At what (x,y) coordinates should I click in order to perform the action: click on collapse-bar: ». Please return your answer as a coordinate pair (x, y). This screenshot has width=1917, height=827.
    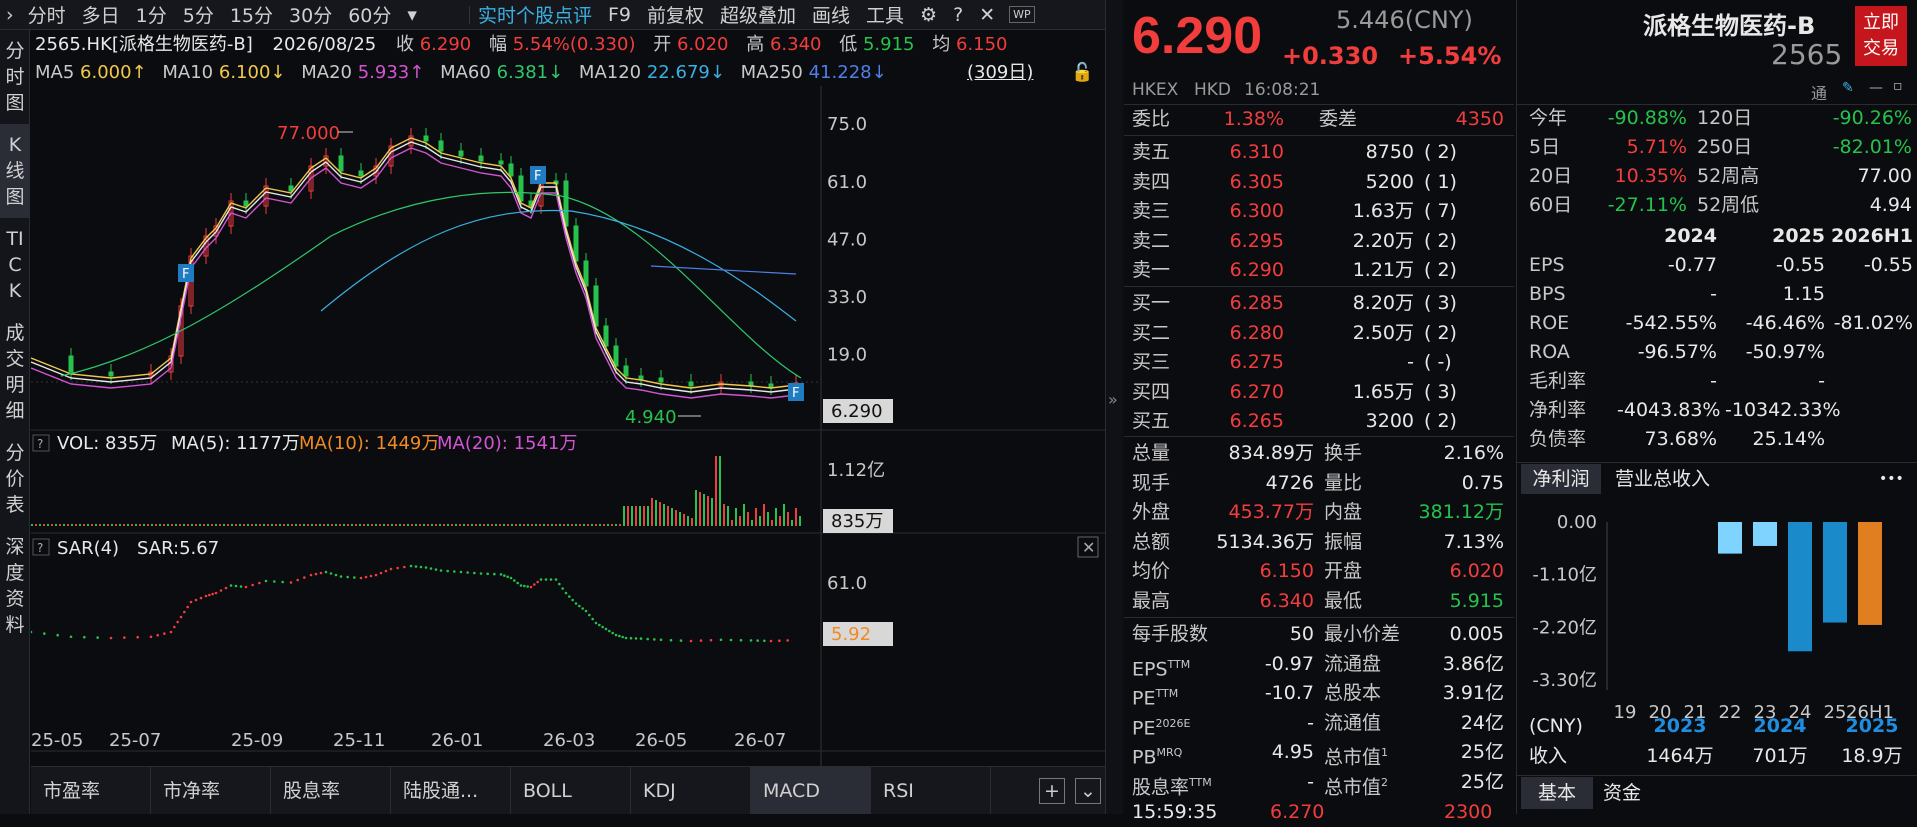
    Looking at the image, I should click on (1114, 407).